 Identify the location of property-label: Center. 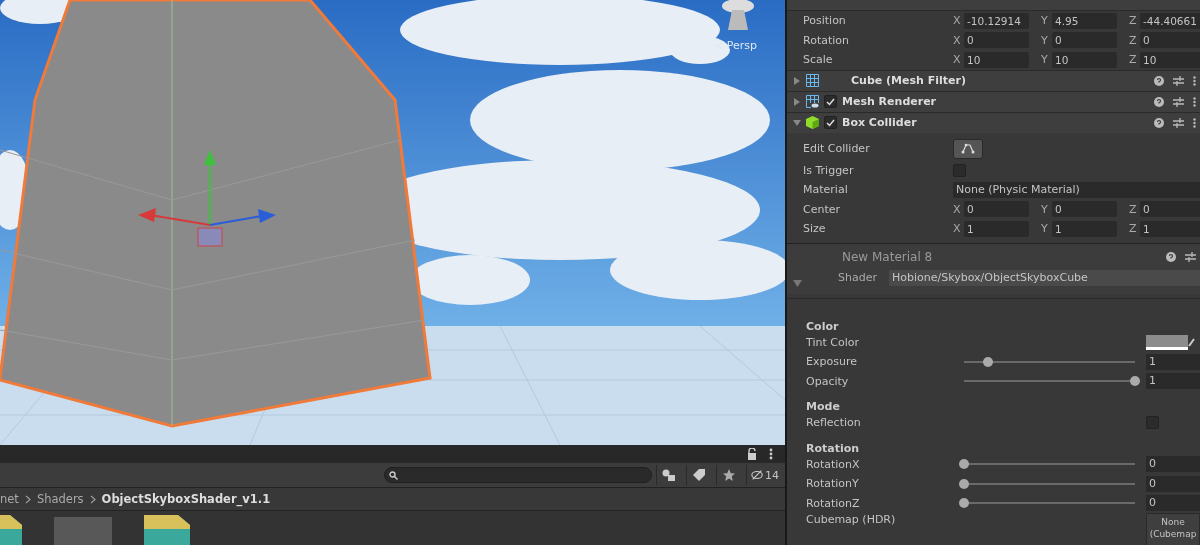
(822, 209).